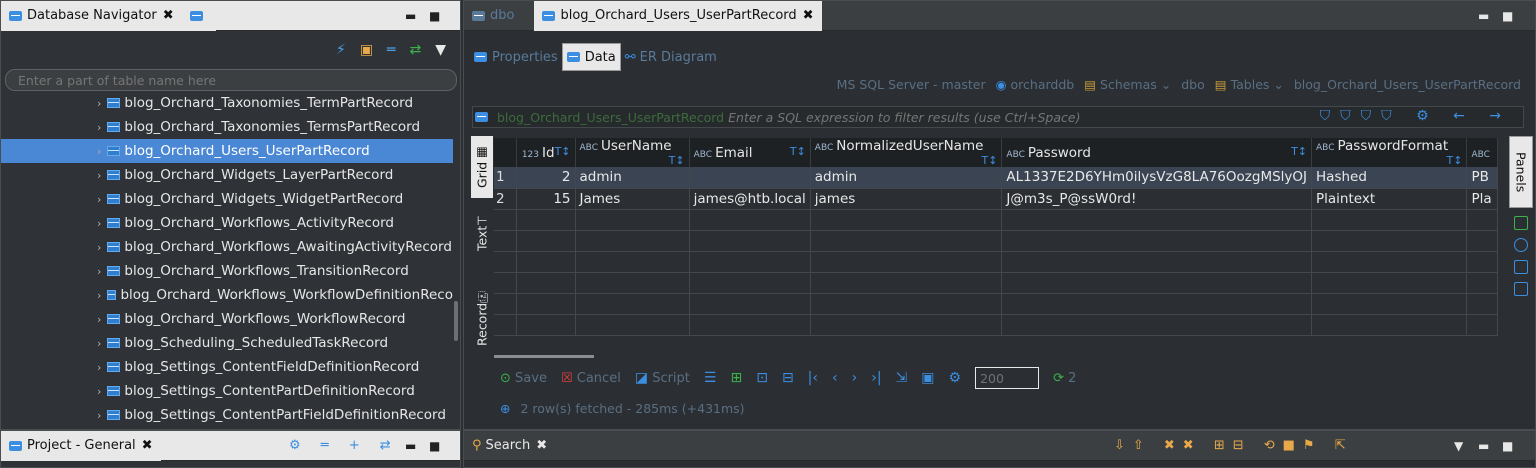  What do you see at coordinates (227, 127) in the screenshot?
I see `tree-item-table: › blog_Orchard_Taxonomies_TermsPartRecord` at bounding box center [227, 127].